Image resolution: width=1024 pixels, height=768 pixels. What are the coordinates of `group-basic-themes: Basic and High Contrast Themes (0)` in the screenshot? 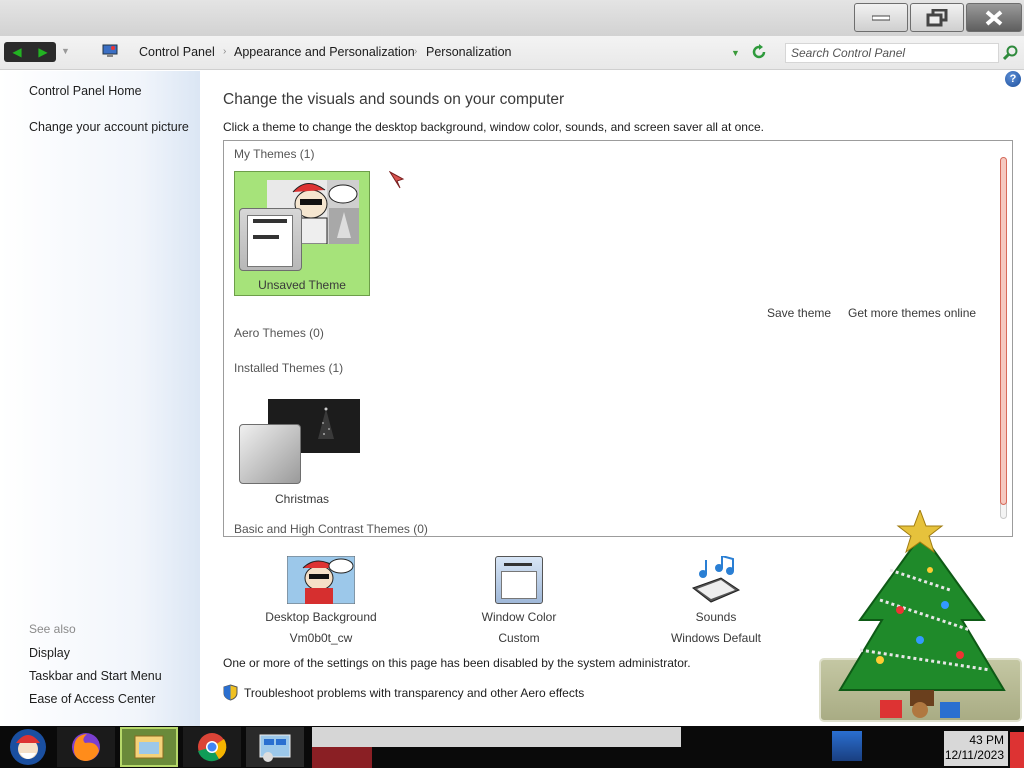 It's located at (331, 529).